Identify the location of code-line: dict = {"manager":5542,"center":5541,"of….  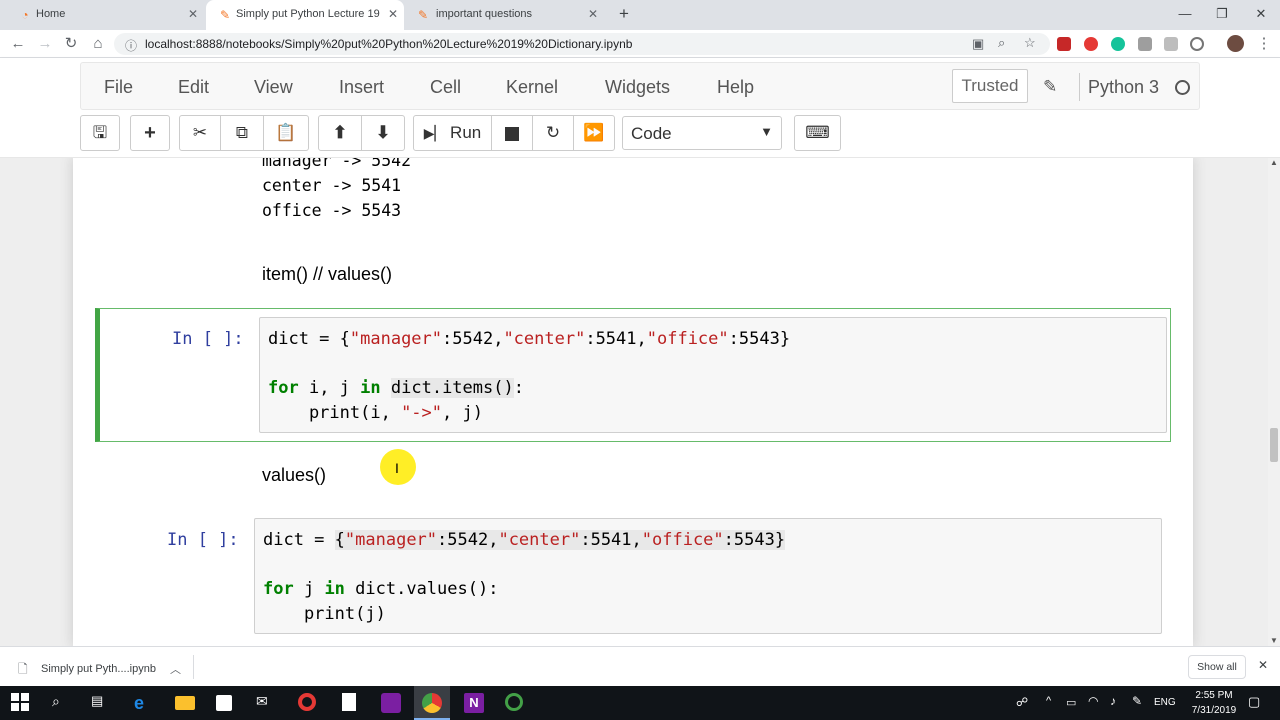
(529, 339).